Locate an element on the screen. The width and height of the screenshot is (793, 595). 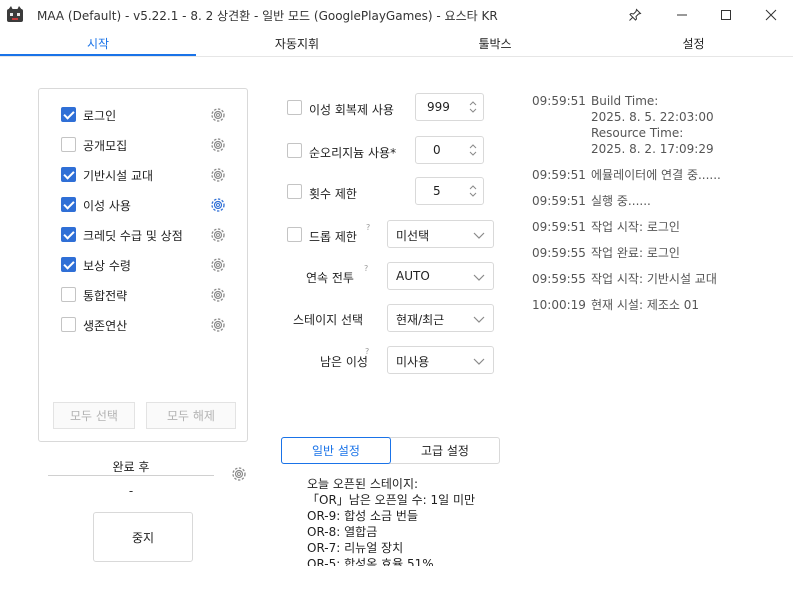
log-message: 작업 시작: 기반시설 교대 is located at coordinates (654, 279).